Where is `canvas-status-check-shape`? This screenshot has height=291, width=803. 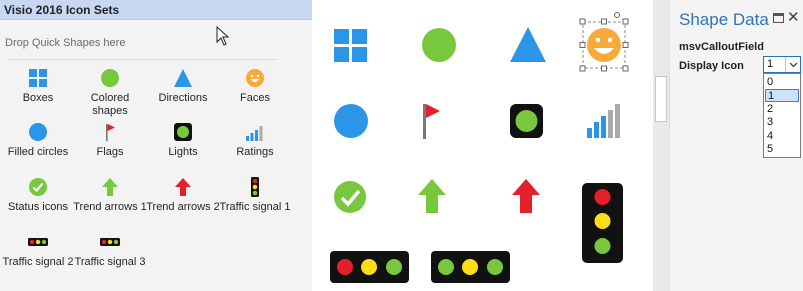
canvas-status-check-shape is located at coordinates (350, 197).